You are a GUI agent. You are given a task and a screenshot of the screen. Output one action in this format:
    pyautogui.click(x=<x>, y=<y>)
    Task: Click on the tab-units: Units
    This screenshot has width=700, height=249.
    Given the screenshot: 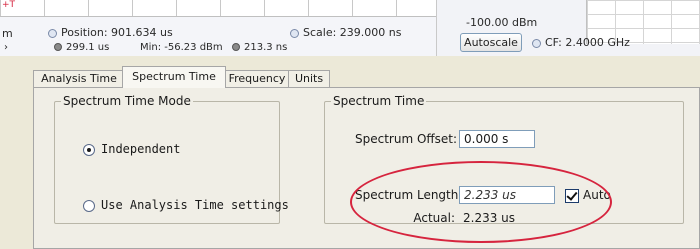 What is the action you would take?
    pyautogui.click(x=309, y=78)
    